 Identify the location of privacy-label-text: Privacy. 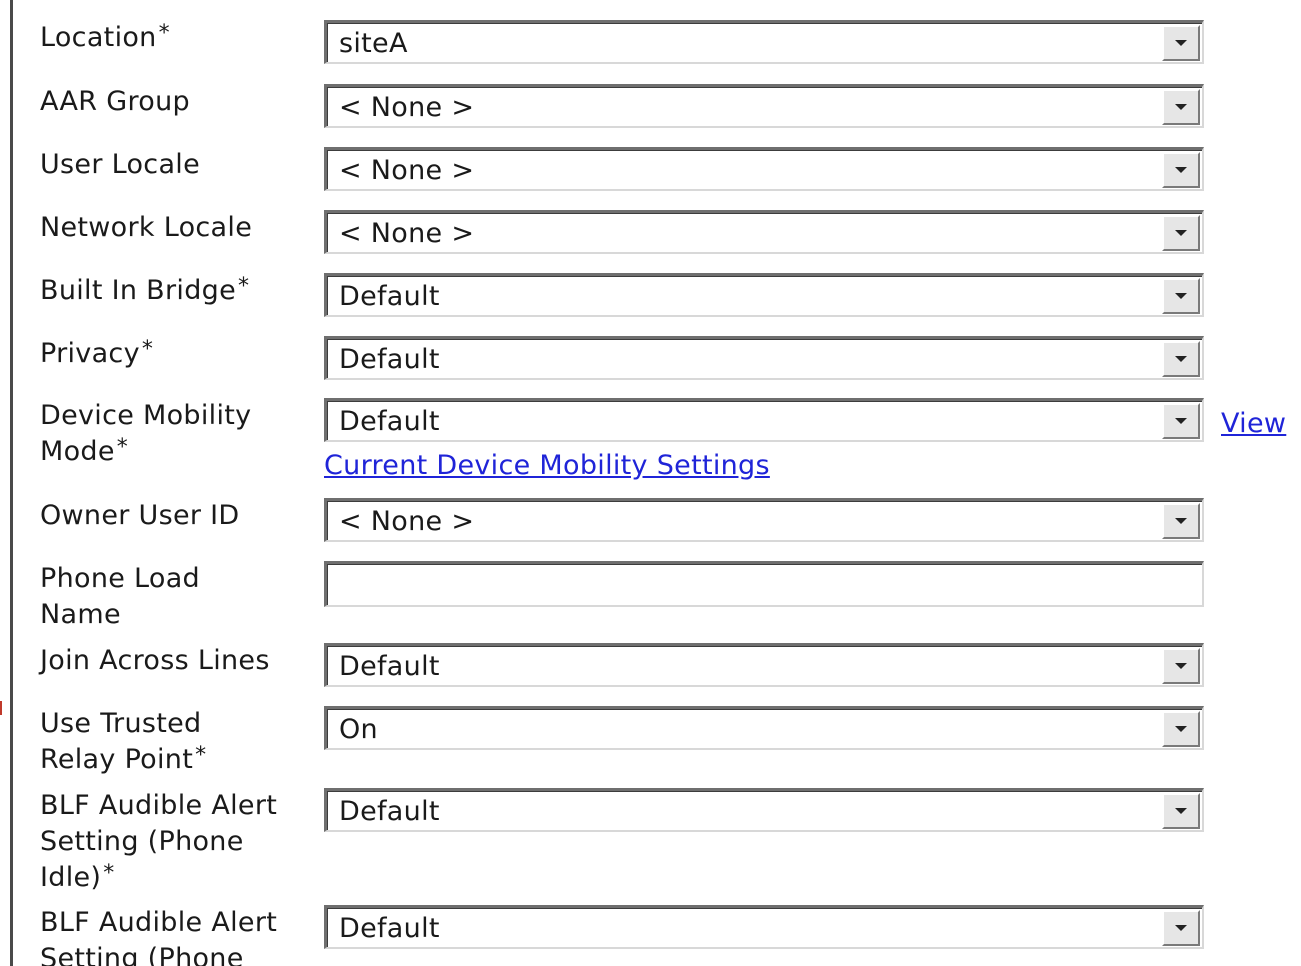
(90, 353).